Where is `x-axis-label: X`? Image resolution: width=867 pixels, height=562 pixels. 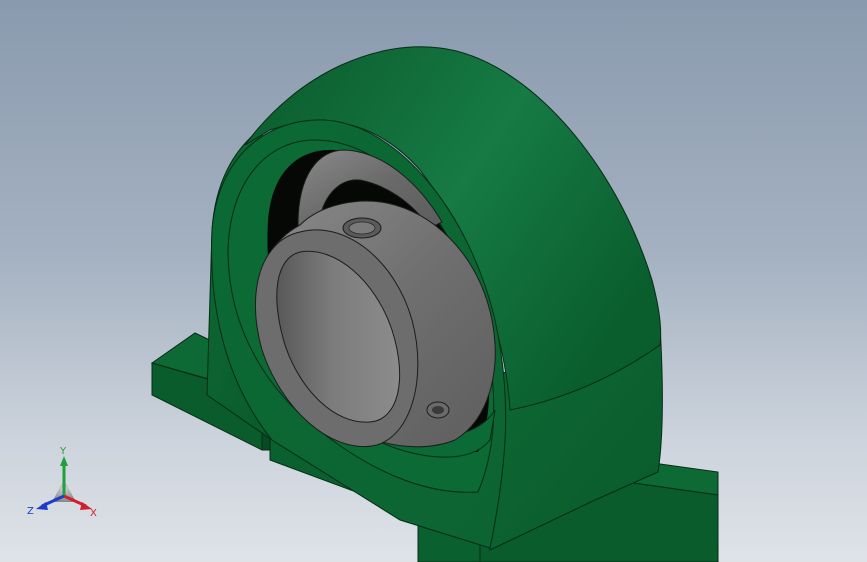
x-axis-label: X is located at coordinates (93, 513).